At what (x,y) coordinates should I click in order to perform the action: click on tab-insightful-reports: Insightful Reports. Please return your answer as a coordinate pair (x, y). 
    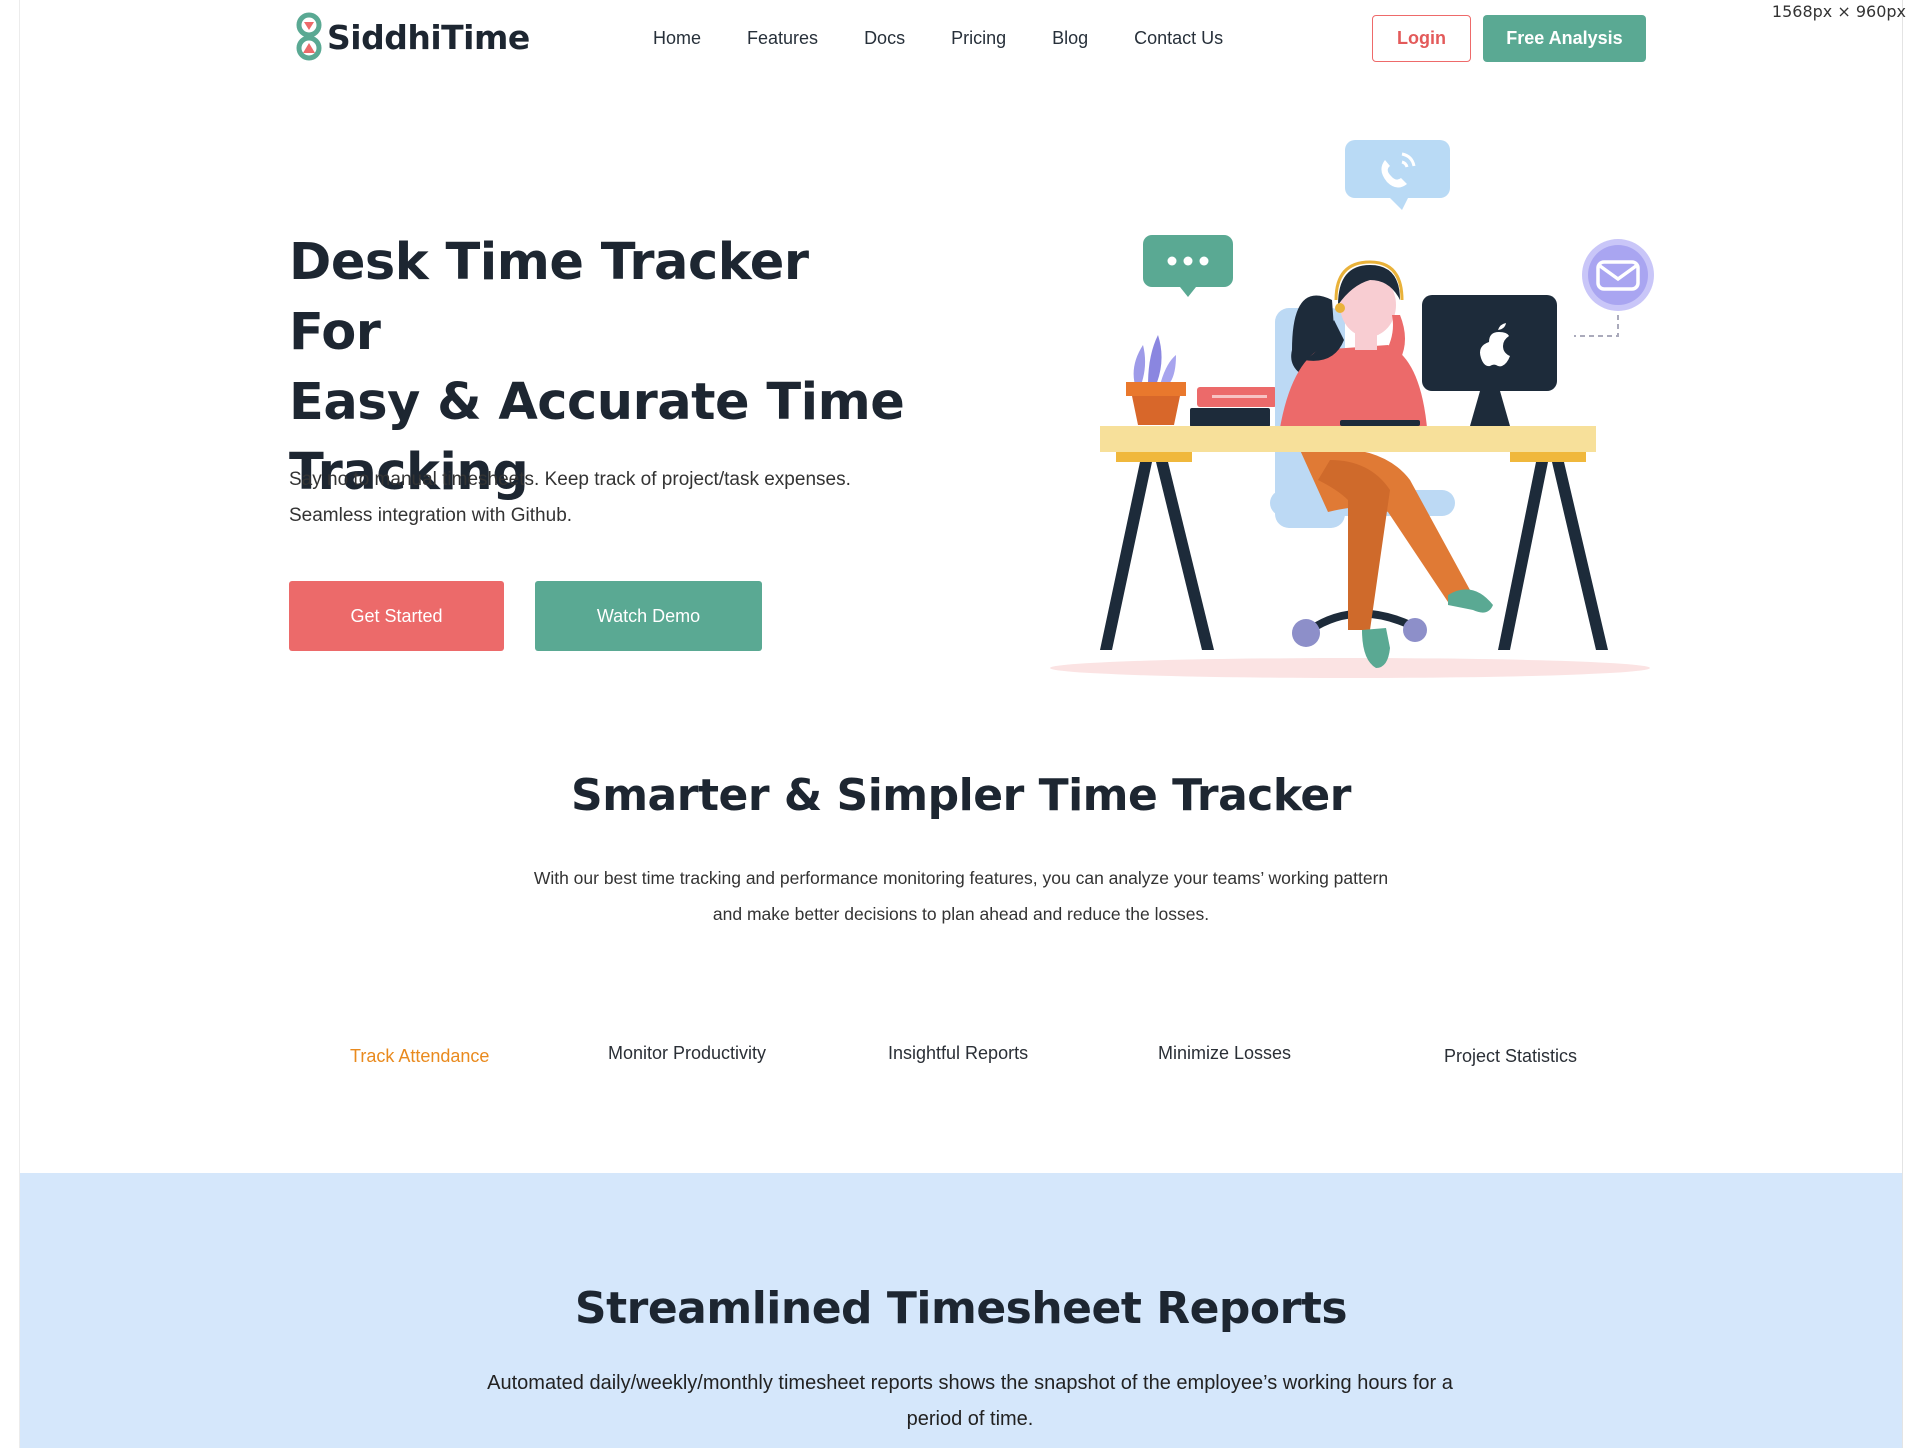
    Looking at the image, I should click on (958, 1053).